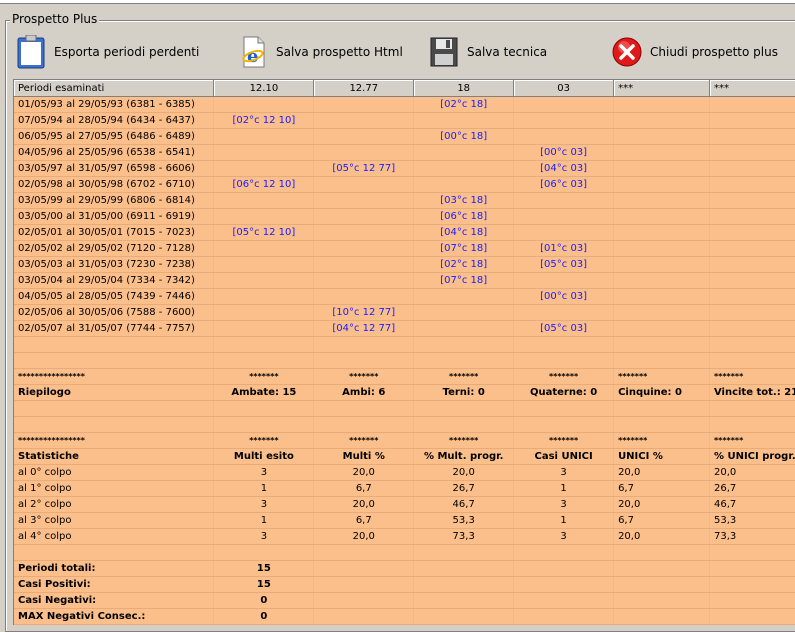 The height and width of the screenshot is (632, 795). Describe the element at coordinates (114, 88) in the screenshot. I see `column-header-periods: Periodi esaminati` at that location.